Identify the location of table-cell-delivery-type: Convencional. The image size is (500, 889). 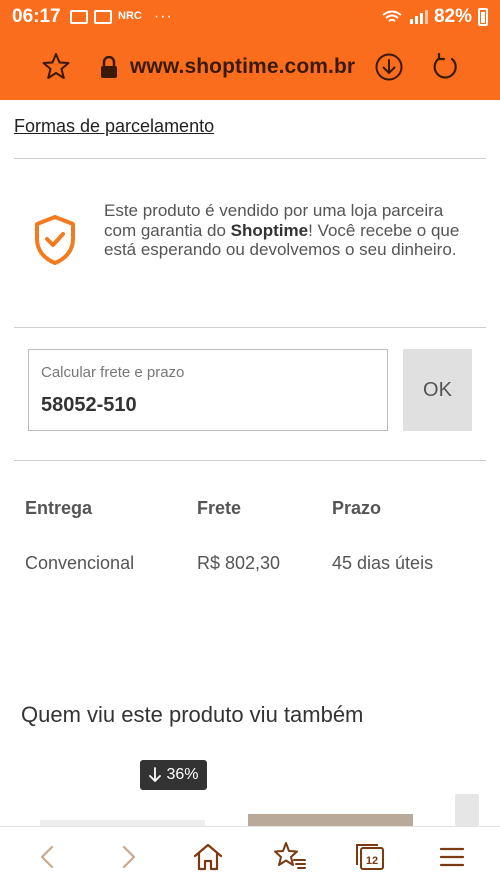
(80, 563).